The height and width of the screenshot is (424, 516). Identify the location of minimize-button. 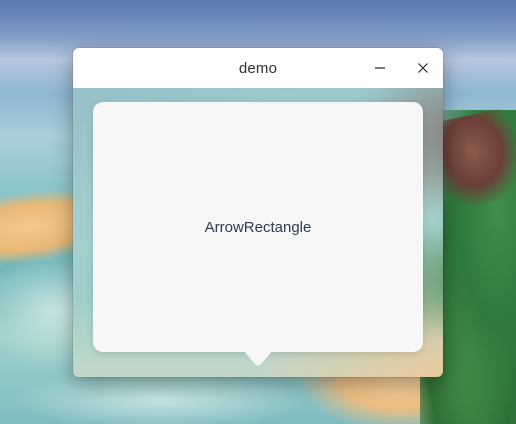
(380, 68).